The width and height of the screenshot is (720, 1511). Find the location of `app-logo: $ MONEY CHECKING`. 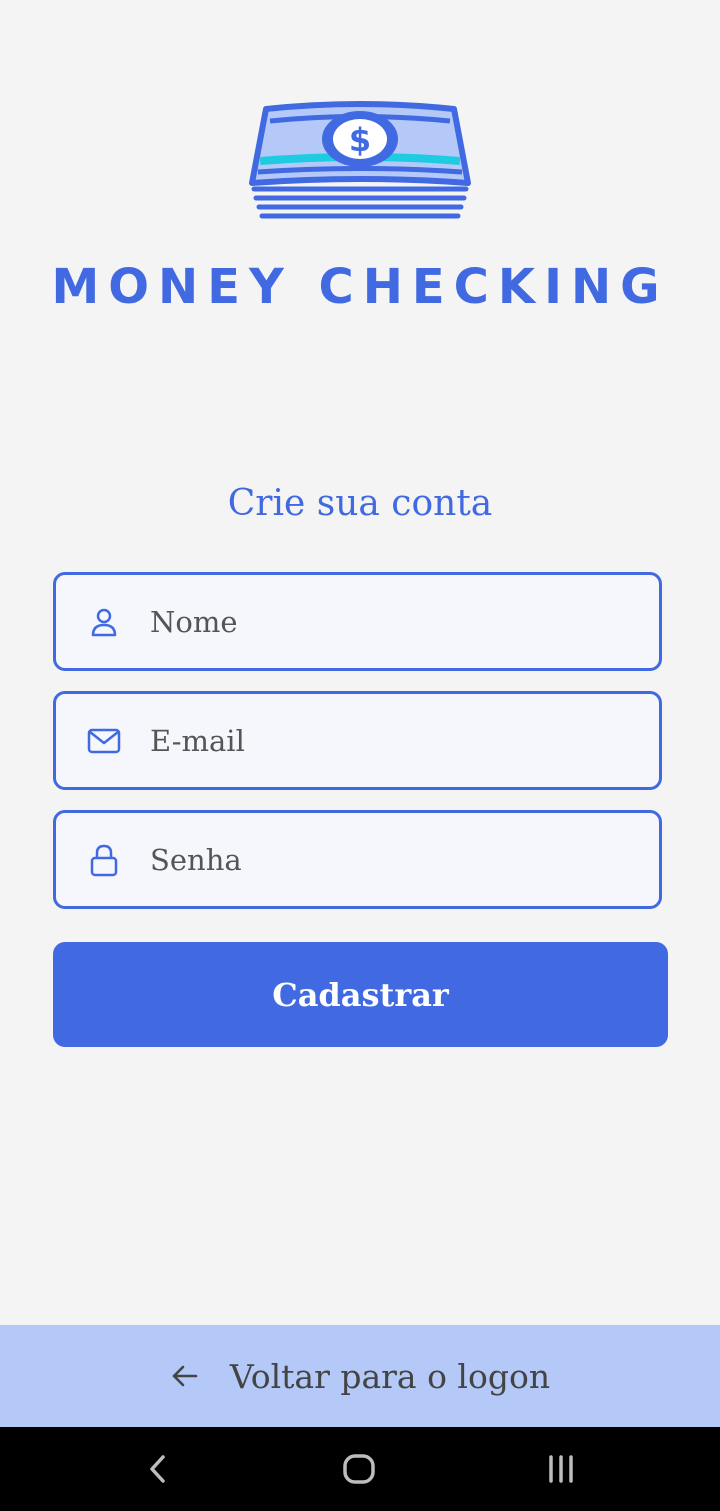

app-logo: $ MONEY CHECKING is located at coordinates (360, 203).